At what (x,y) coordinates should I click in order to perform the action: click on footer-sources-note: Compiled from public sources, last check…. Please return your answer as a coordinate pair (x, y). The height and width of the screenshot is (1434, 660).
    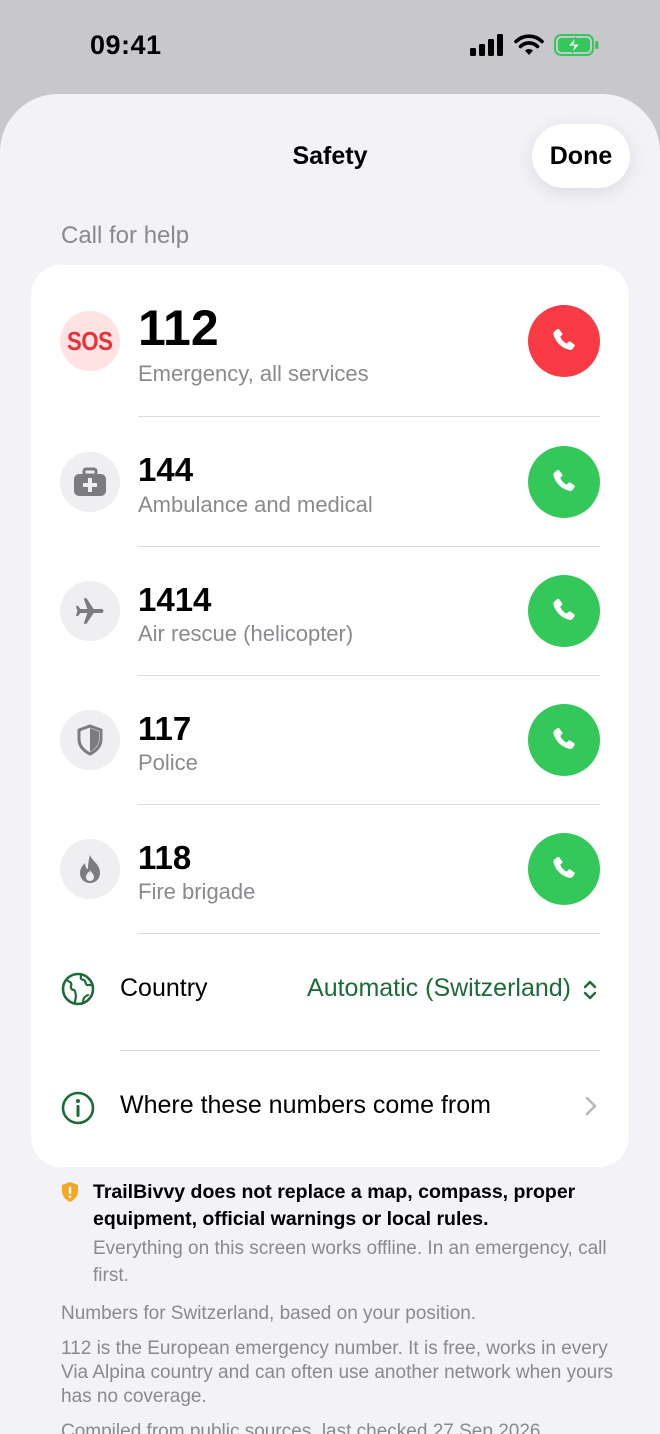
    Looking at the image, I should click on (301, 1427).